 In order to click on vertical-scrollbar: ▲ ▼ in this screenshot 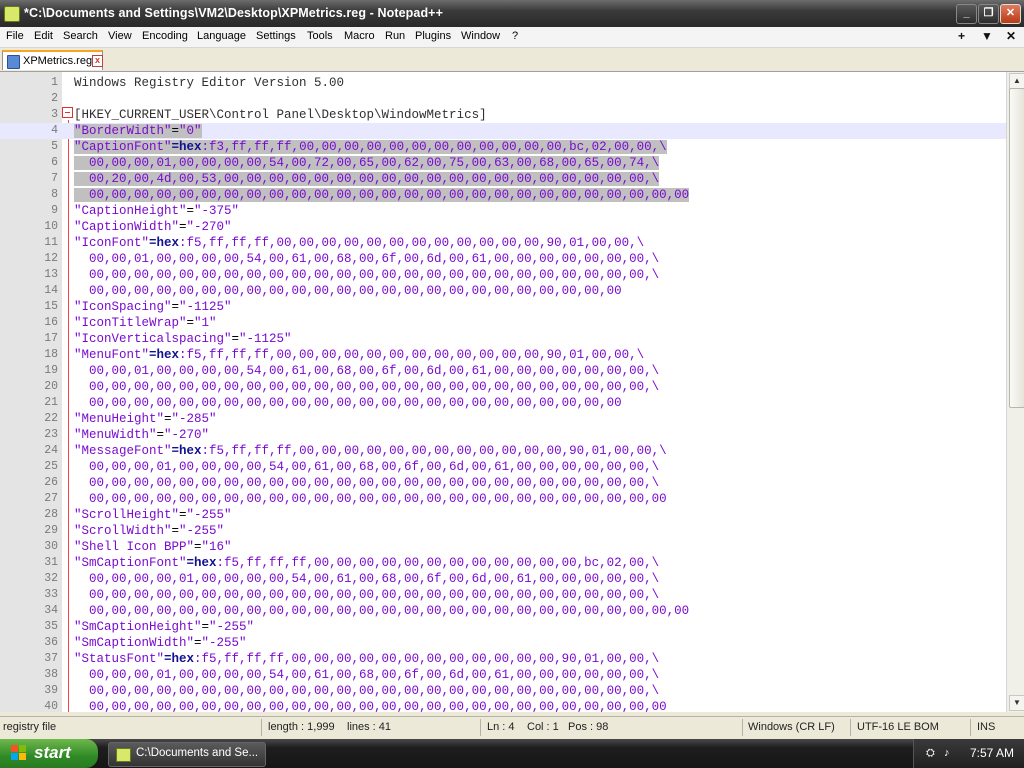, I will do `click(1015, 392)`.